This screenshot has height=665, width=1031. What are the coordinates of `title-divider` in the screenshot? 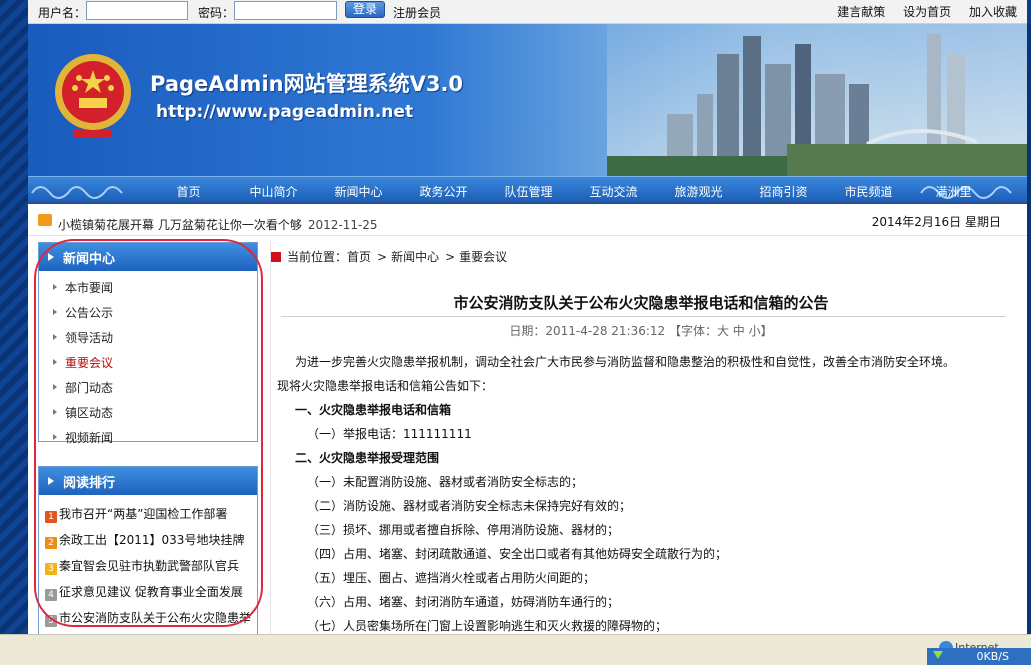 It's located at (643, 316).